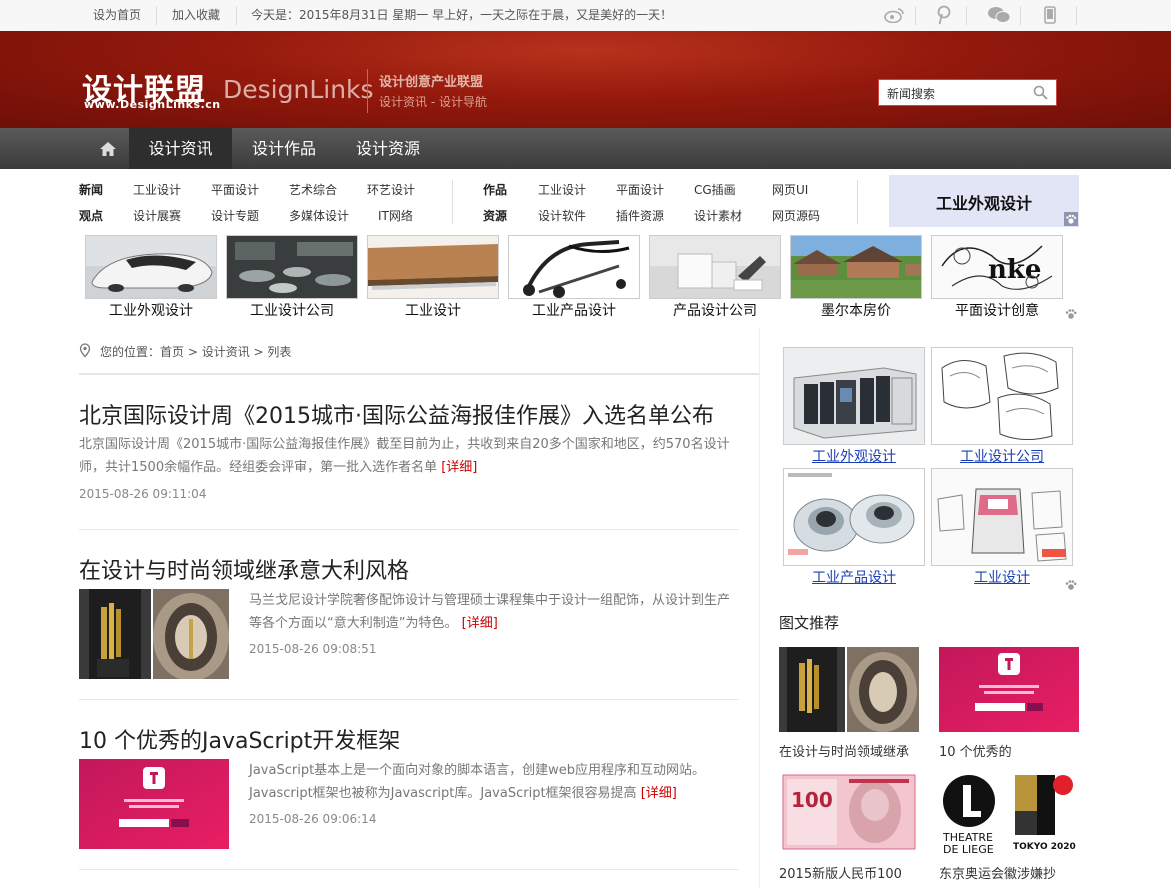 The height and width of the screenshot is (888, 1171). I want to click on subnav-link: 插件资源, so click(640, 215).